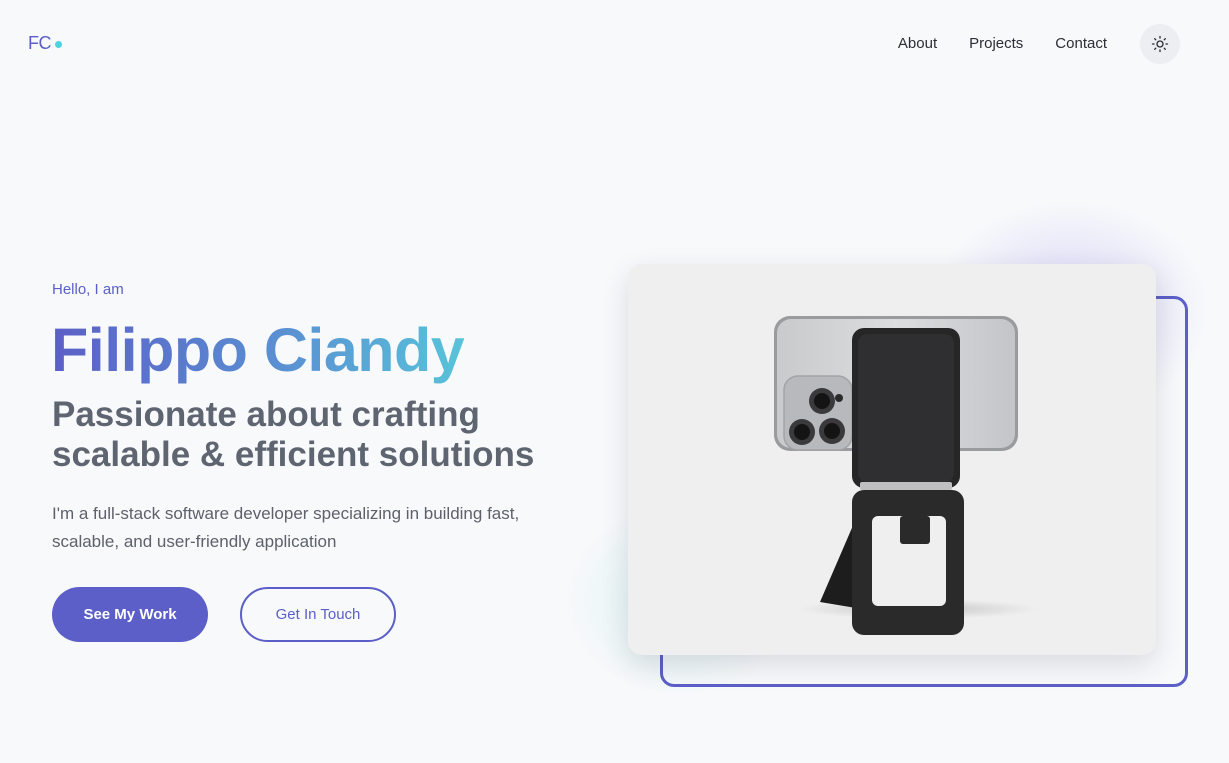  What do you see at coordinates (1081, 44) in the screenshot?
I see `nav-link-contact: Contact` at bounding box center [1081, 44].